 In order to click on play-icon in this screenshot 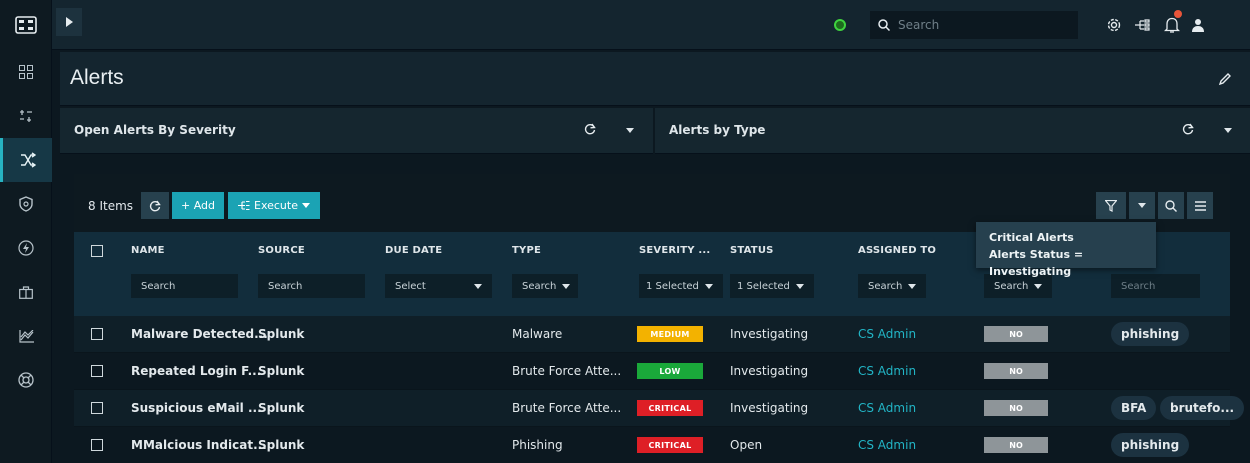, I will do `click(69, 22)`.